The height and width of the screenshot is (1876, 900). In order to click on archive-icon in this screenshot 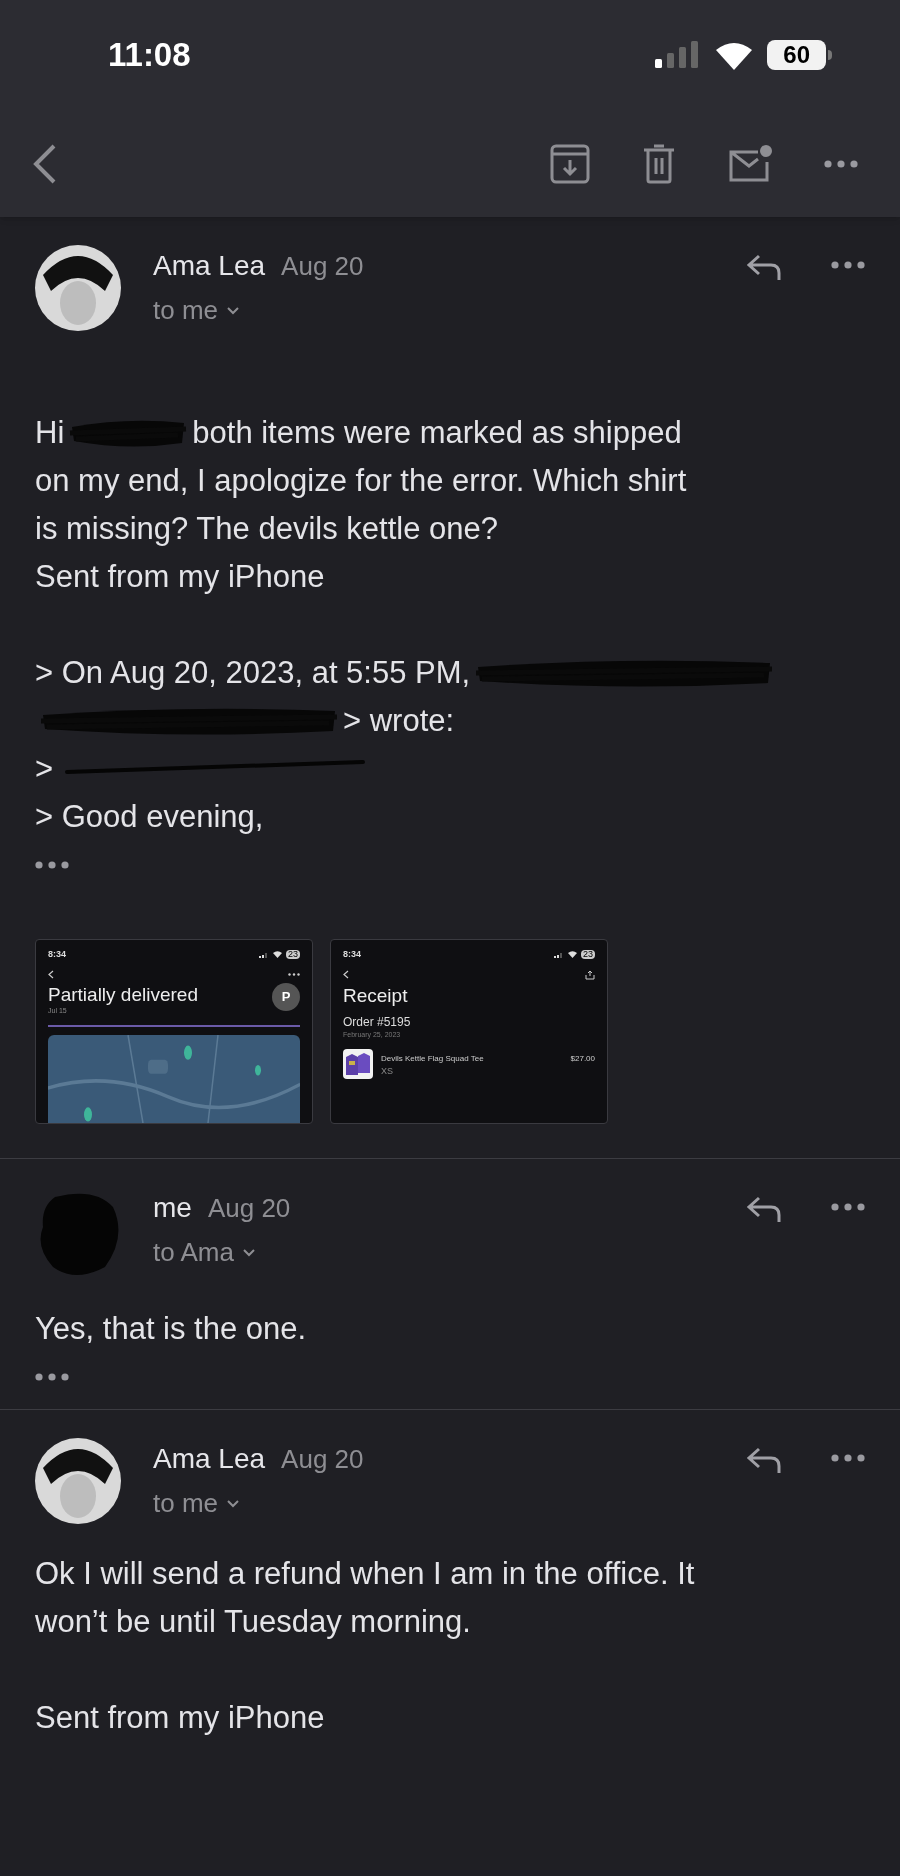, I will do `click(570, 163)`.